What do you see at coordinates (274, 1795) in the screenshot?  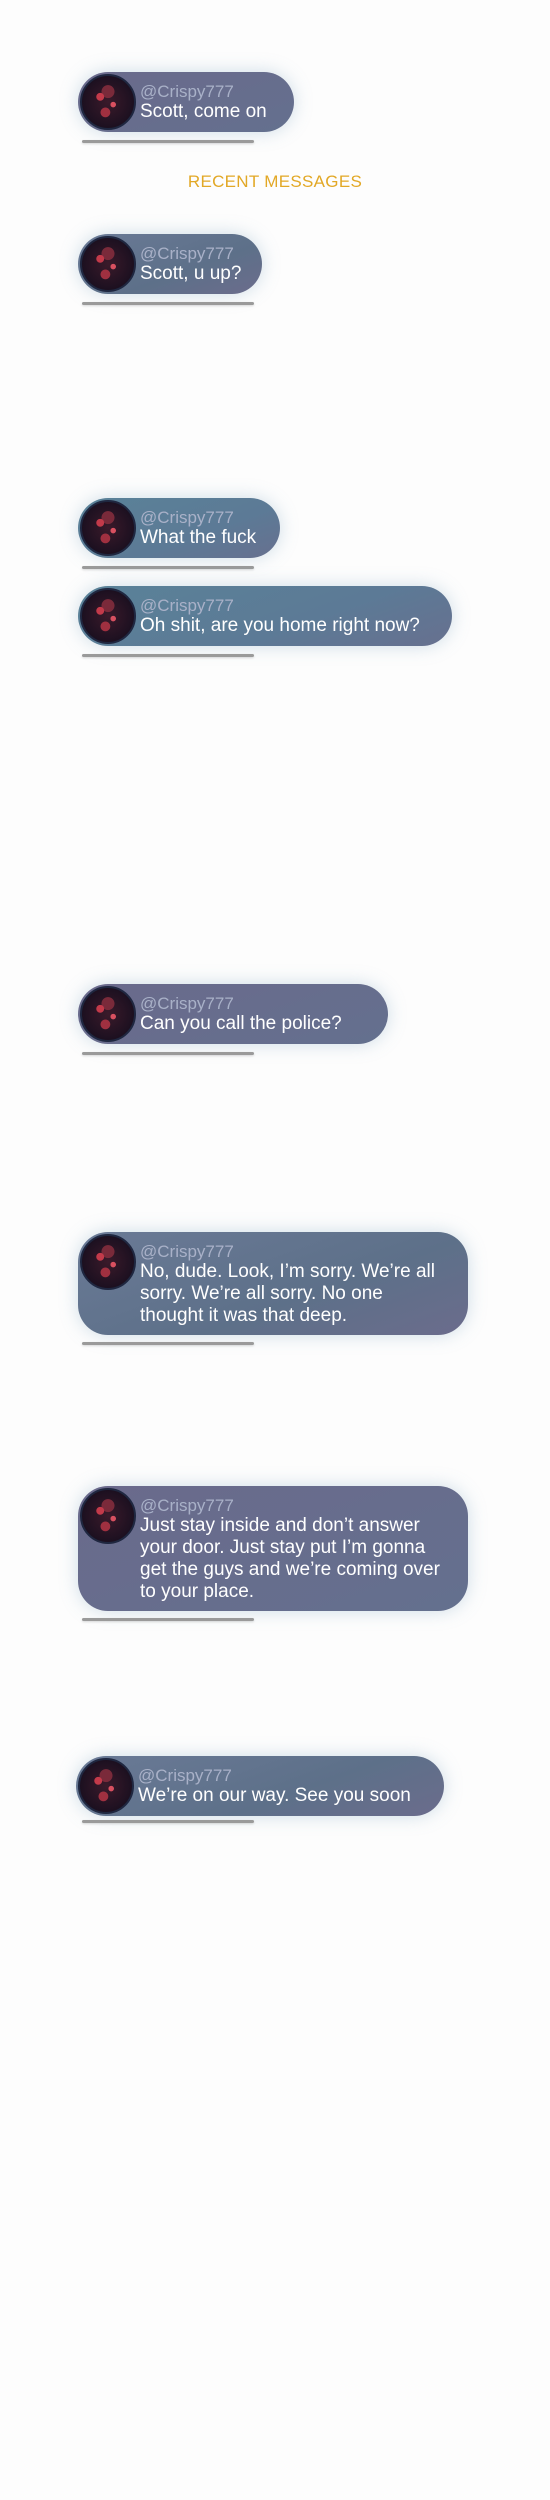 I see `message-text: We’re on our way. See you soon` at bounding box center [274, 1795].